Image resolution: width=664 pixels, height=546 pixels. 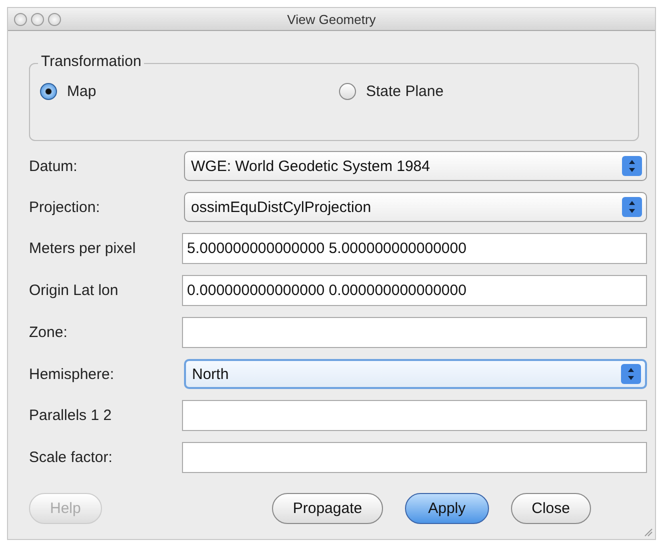 I want to click on resize-grip-icon, so click(x=648, y=532).